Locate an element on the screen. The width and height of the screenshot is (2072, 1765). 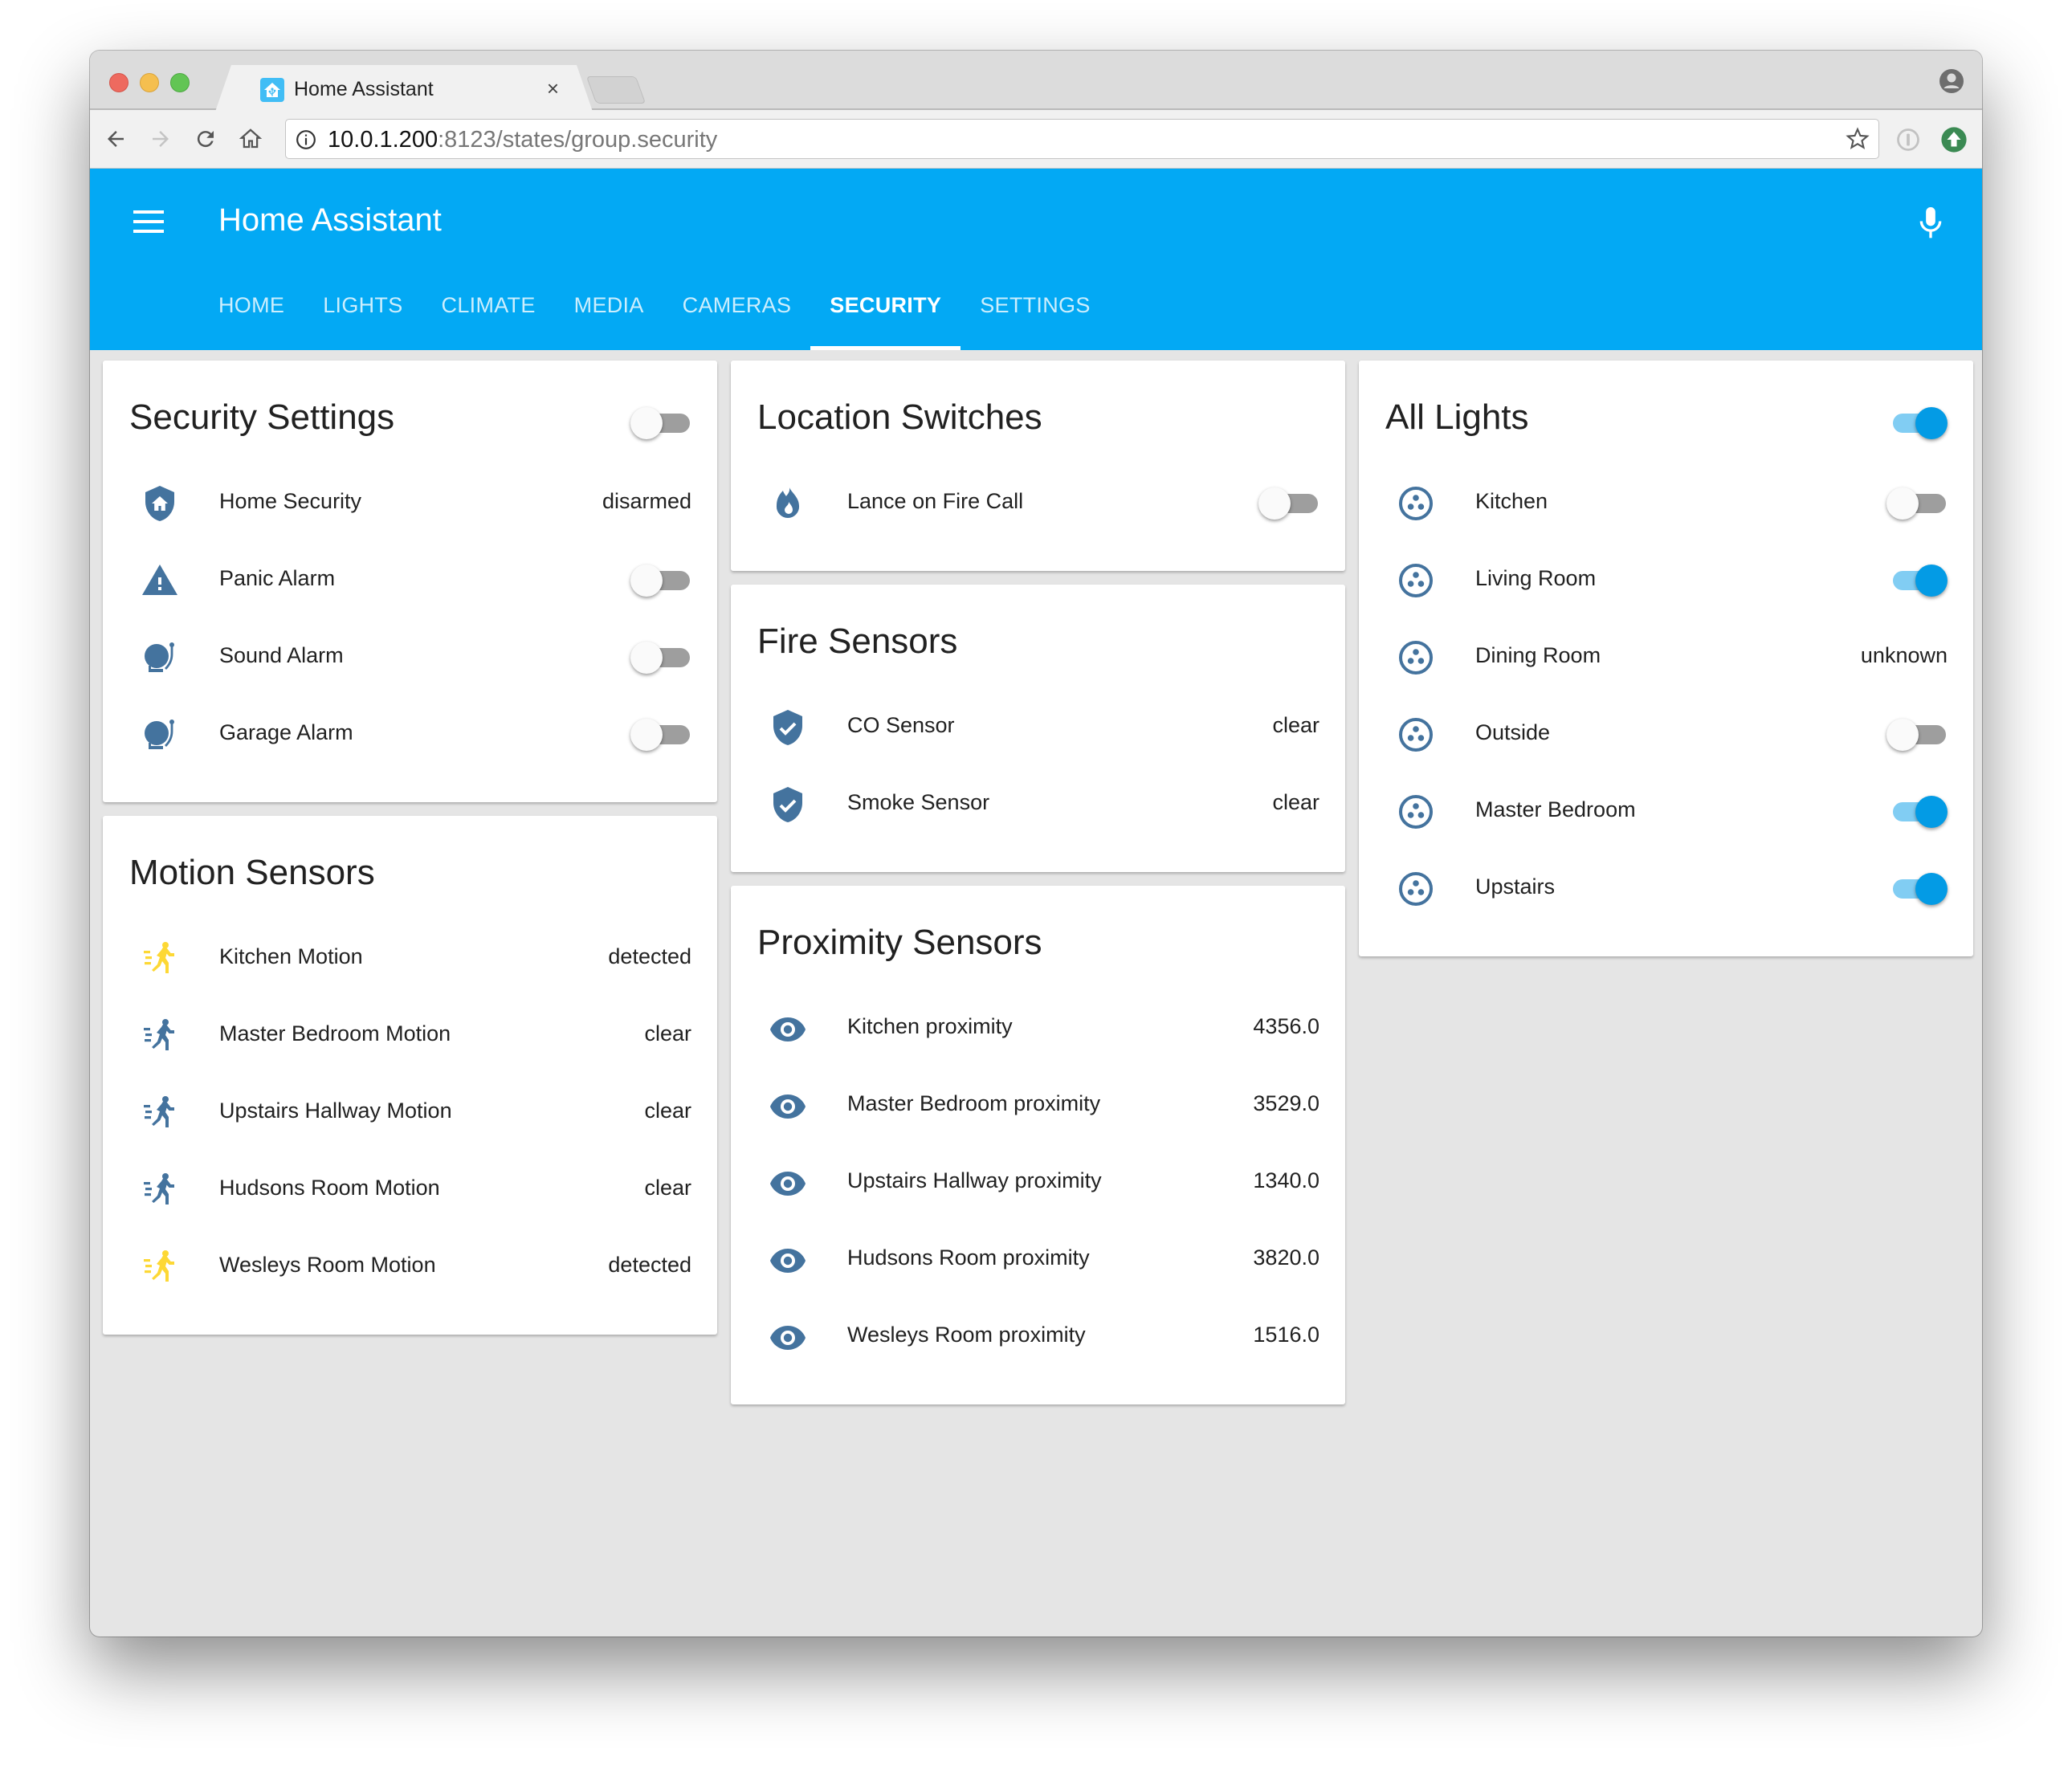
entity-name: Master Bedroom proximity is located at coordinates (974, 1103).